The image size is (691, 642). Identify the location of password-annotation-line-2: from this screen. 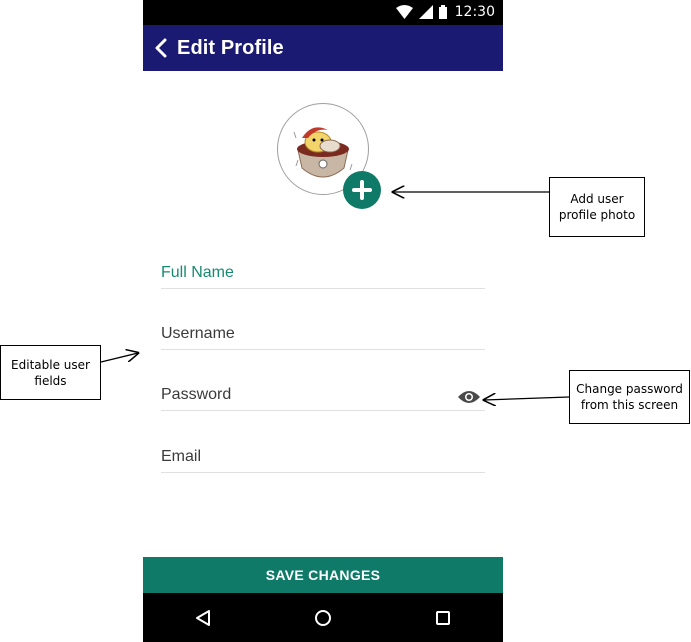
(629, 405).